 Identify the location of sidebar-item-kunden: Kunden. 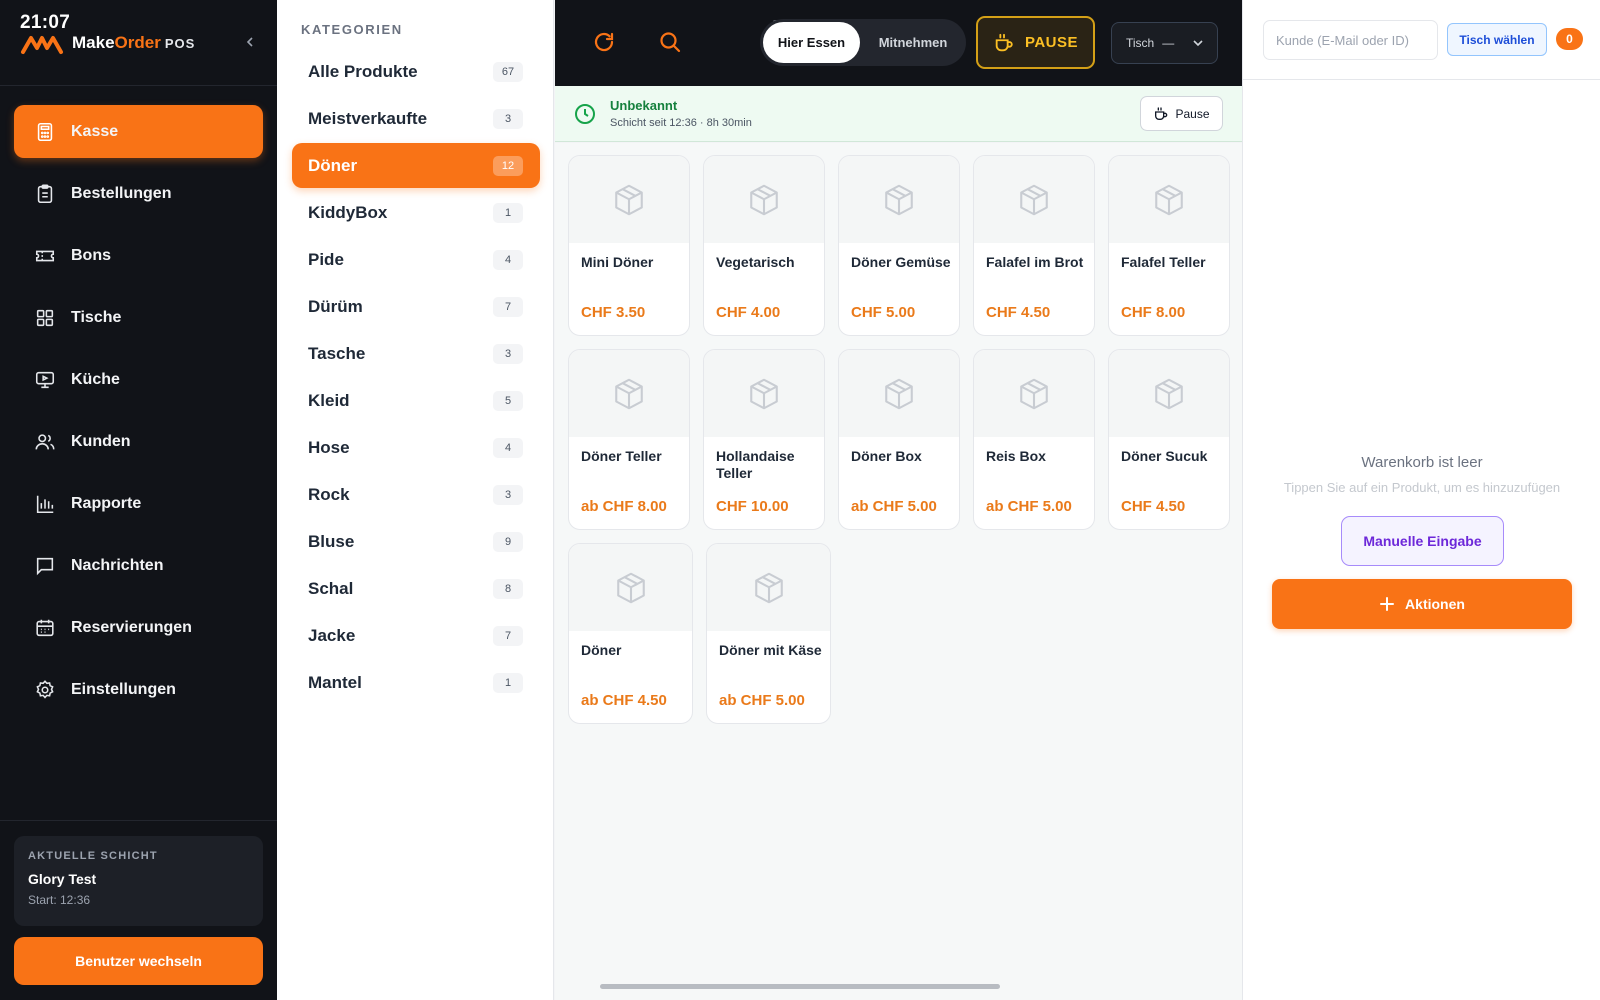
(138, 441).